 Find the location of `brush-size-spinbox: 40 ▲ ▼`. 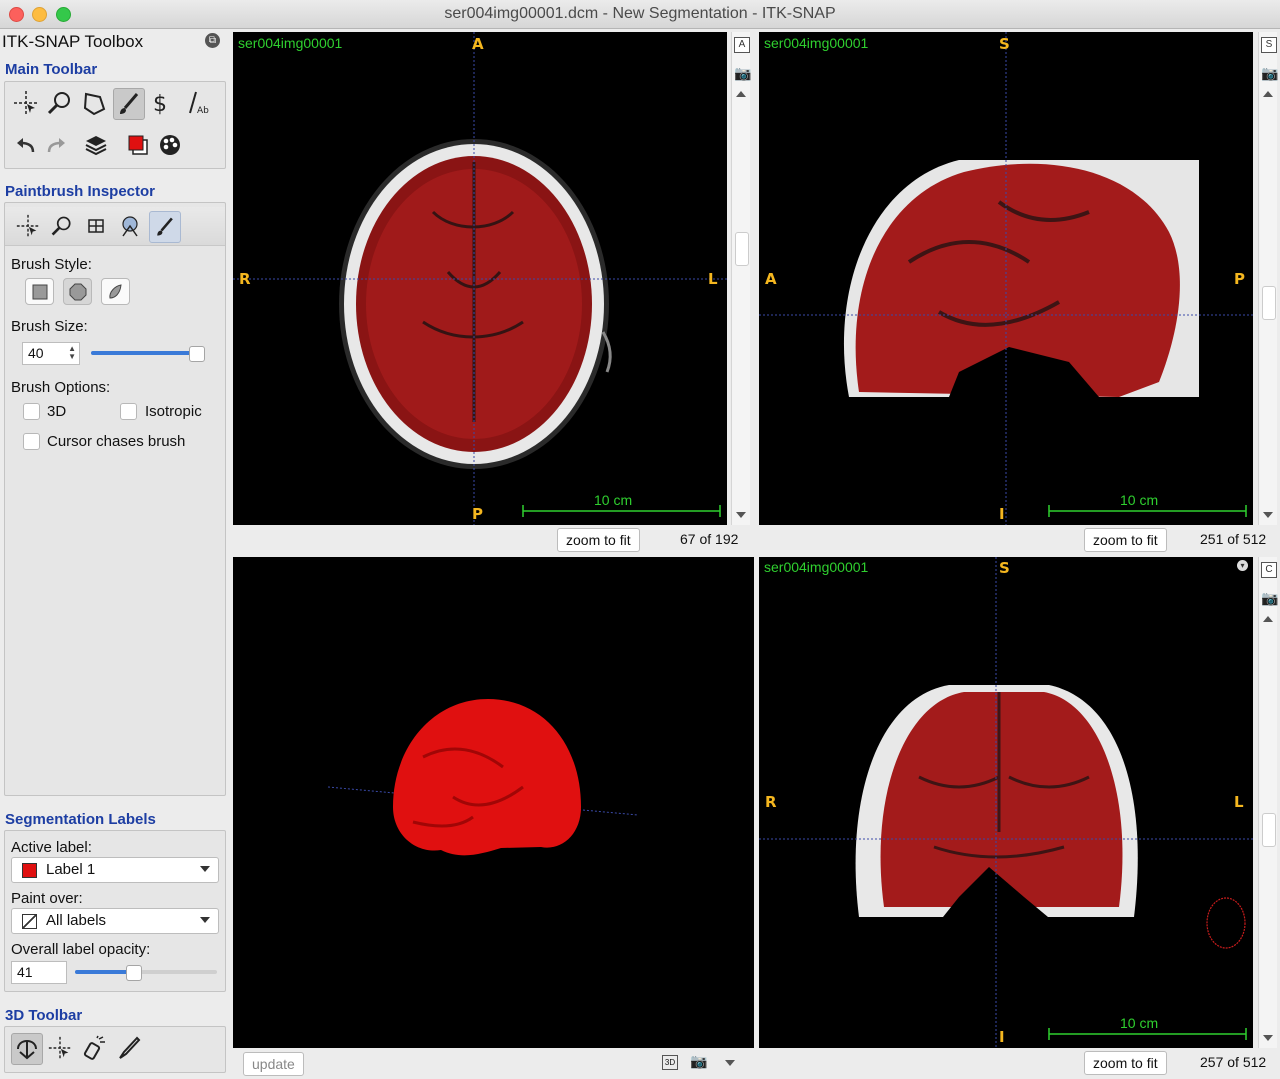

brush-size-spinbox: 40 ▲ ▼ is located at coordinates (51, 353).